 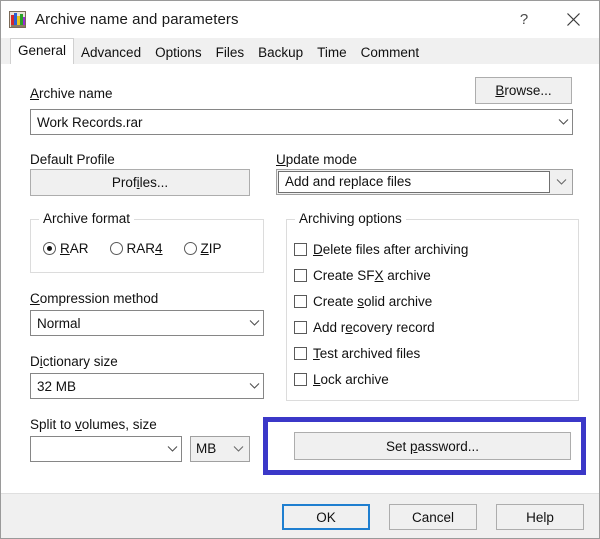 I want to click on radio-zip: ZIP, so click(x=202, y=248).